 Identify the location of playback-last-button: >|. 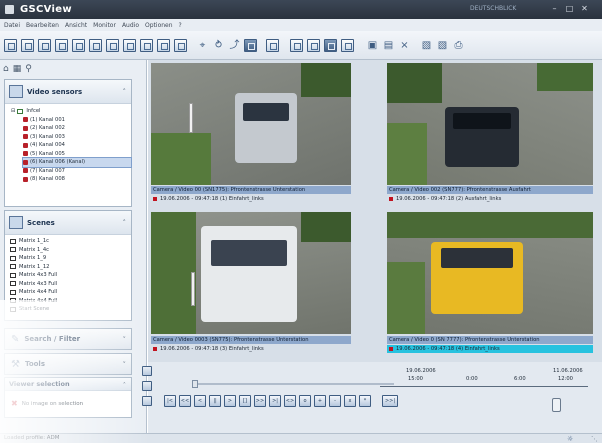
(275, 401).